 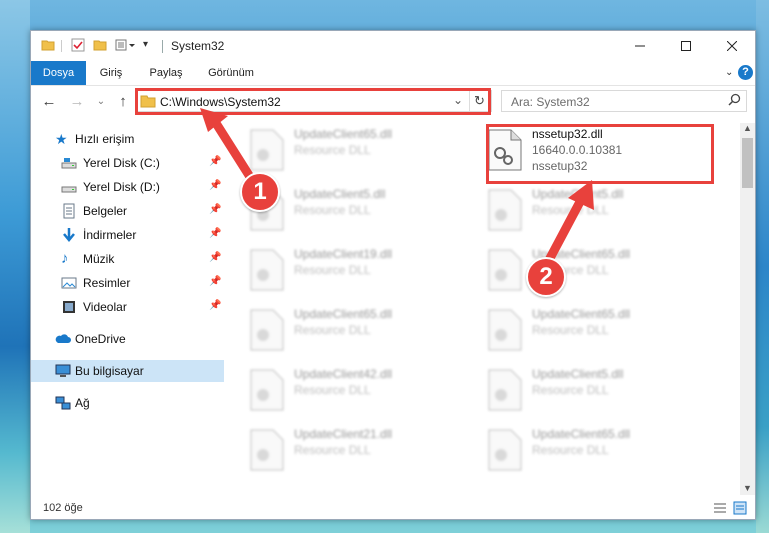 I want to click on nav-label: Yerel Disk (C:), so click(x=121, y=163).